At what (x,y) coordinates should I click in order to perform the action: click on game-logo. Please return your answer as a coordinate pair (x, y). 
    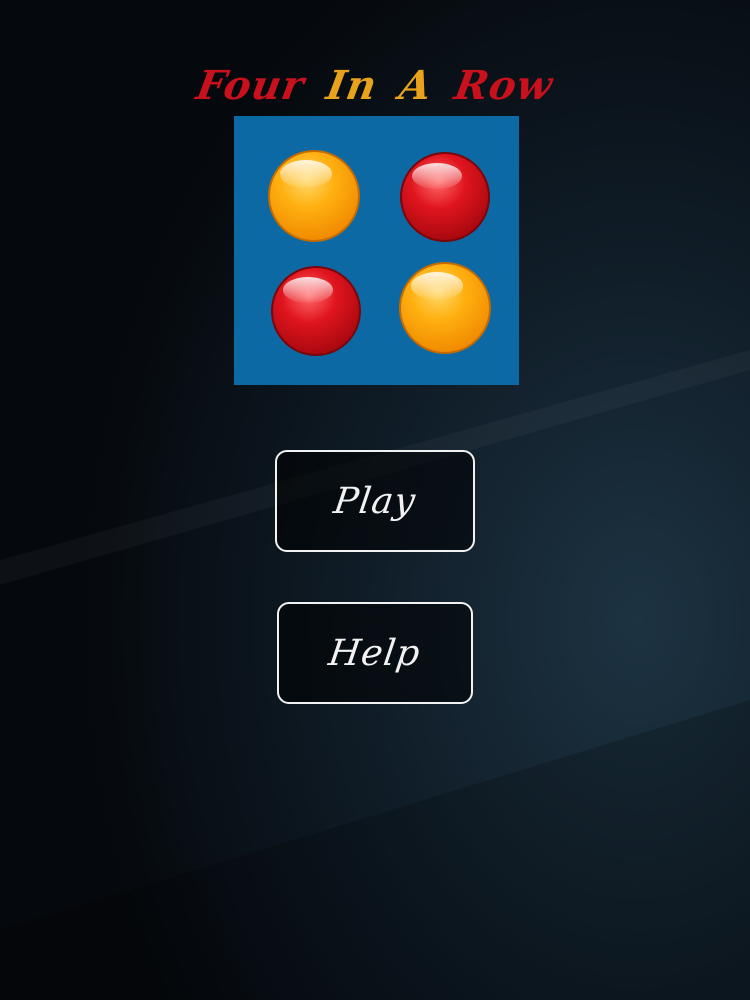
    Looking at the image, I should click on (376, 250).